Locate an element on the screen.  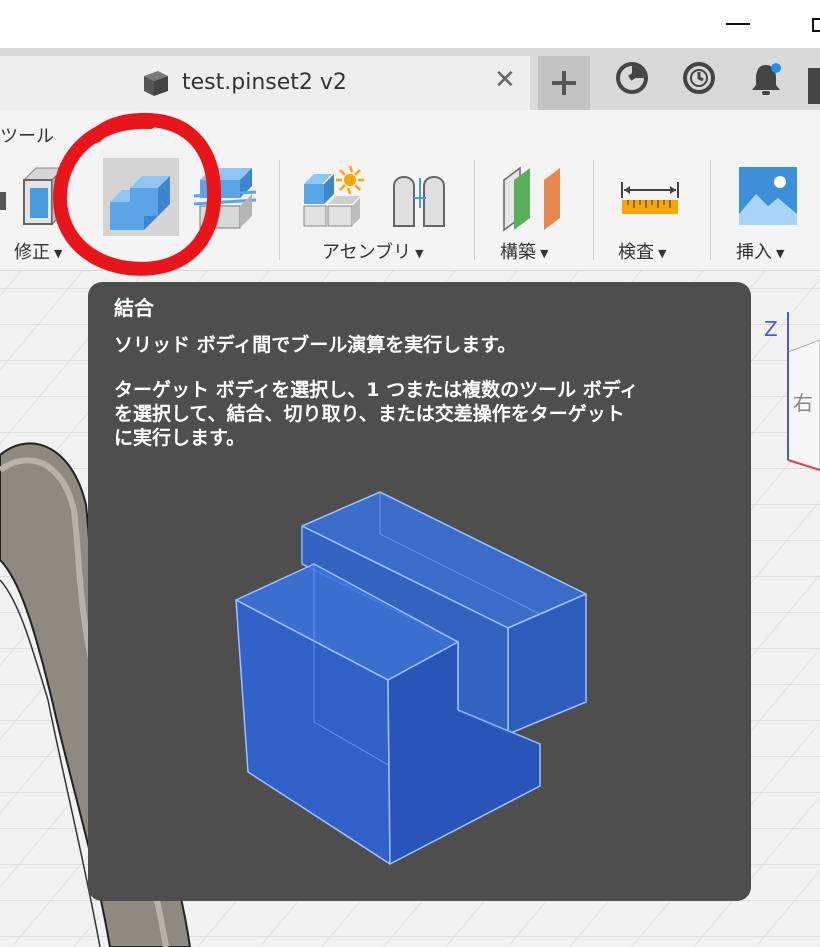
job-status-icon is located at coordinates (632, 78).